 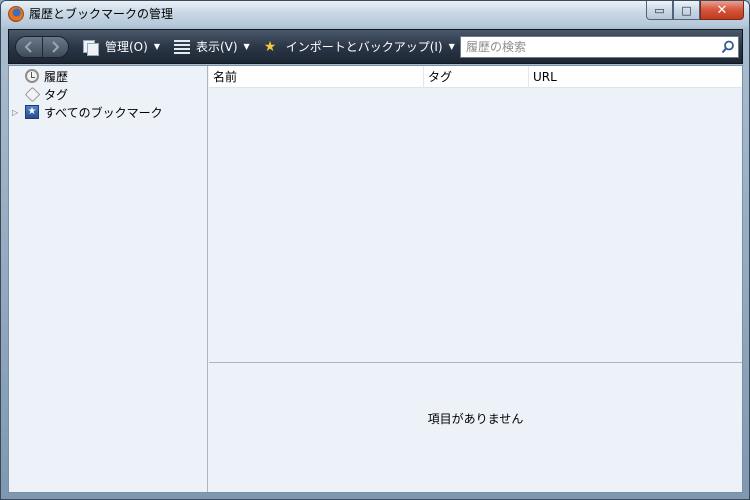 What do you see at coordinates (108, 94) in the screenshot?
I see `tree-item-tags: タグ` at bounding box center [108, 94].